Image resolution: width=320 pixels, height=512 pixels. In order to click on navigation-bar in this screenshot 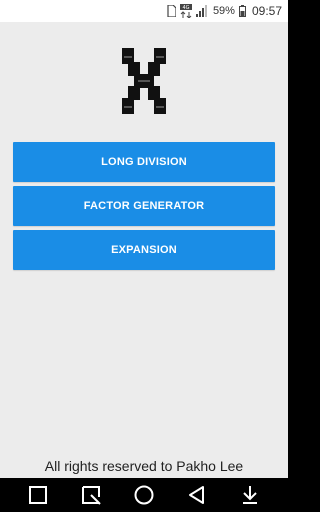, I will do `click(144, 495)`.